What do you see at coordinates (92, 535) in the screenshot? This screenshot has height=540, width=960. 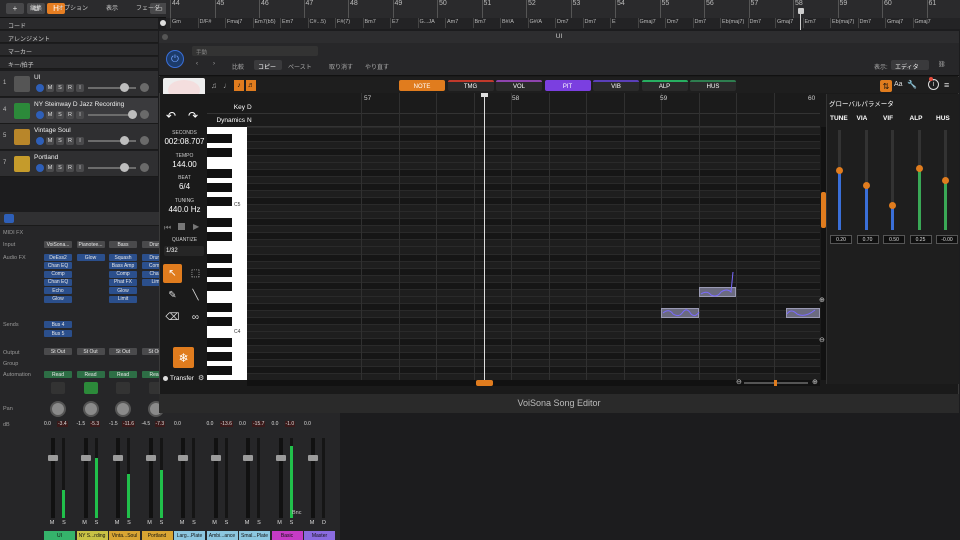 I see `channel-name: NY S...rding` at bounding box center [92, 535].